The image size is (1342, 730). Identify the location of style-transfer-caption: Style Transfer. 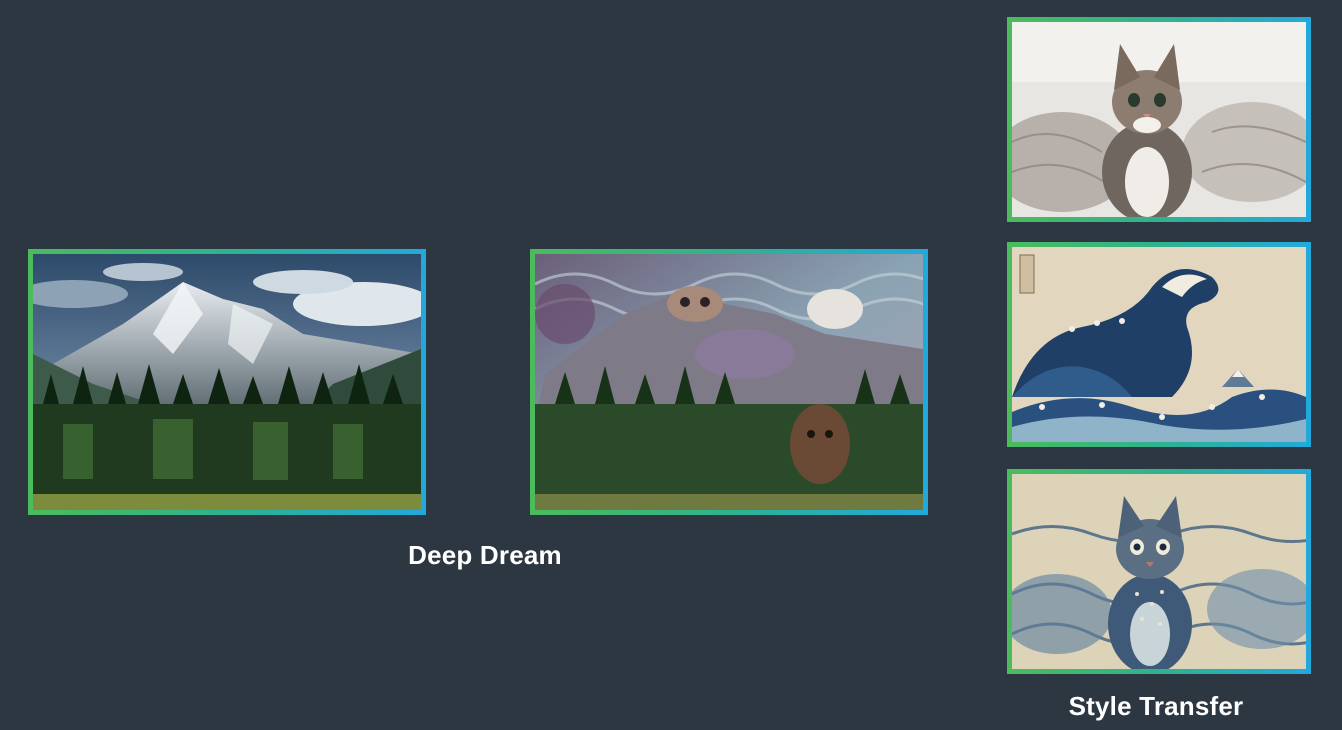
(1156, 706).